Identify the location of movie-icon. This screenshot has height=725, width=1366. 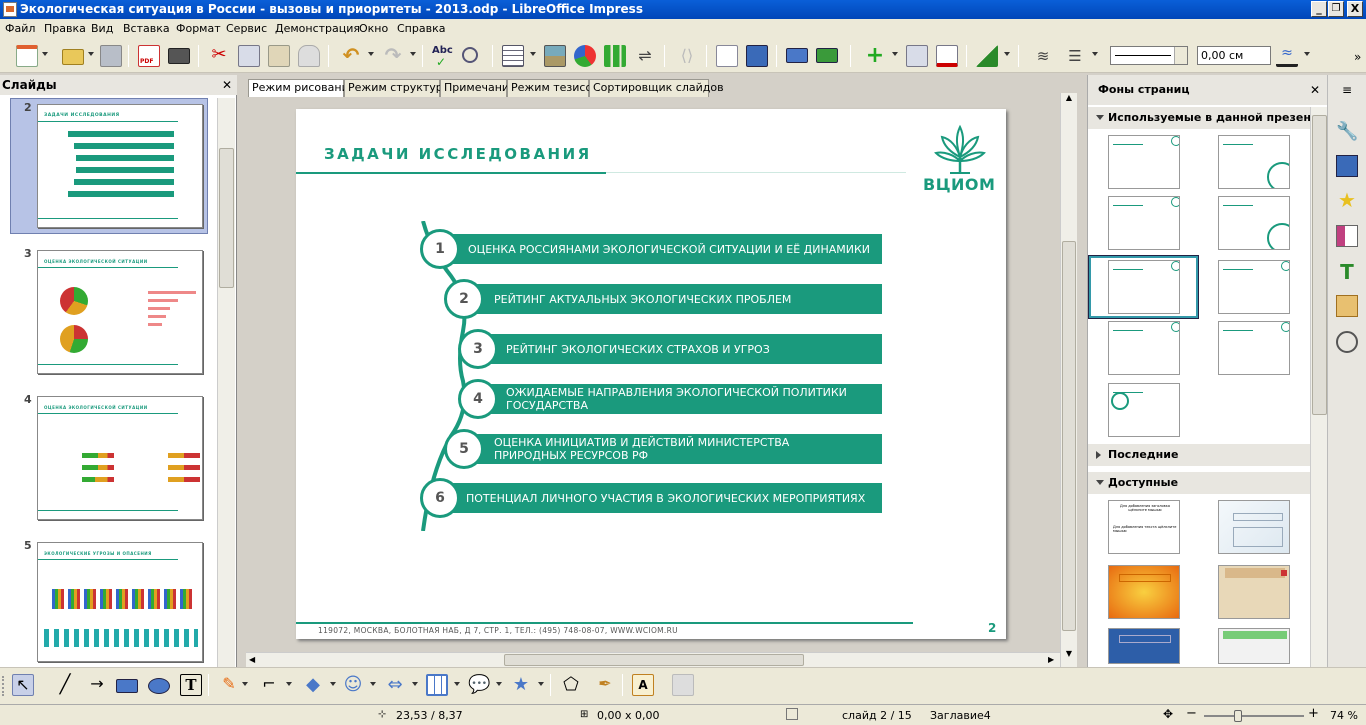
(615, 56).